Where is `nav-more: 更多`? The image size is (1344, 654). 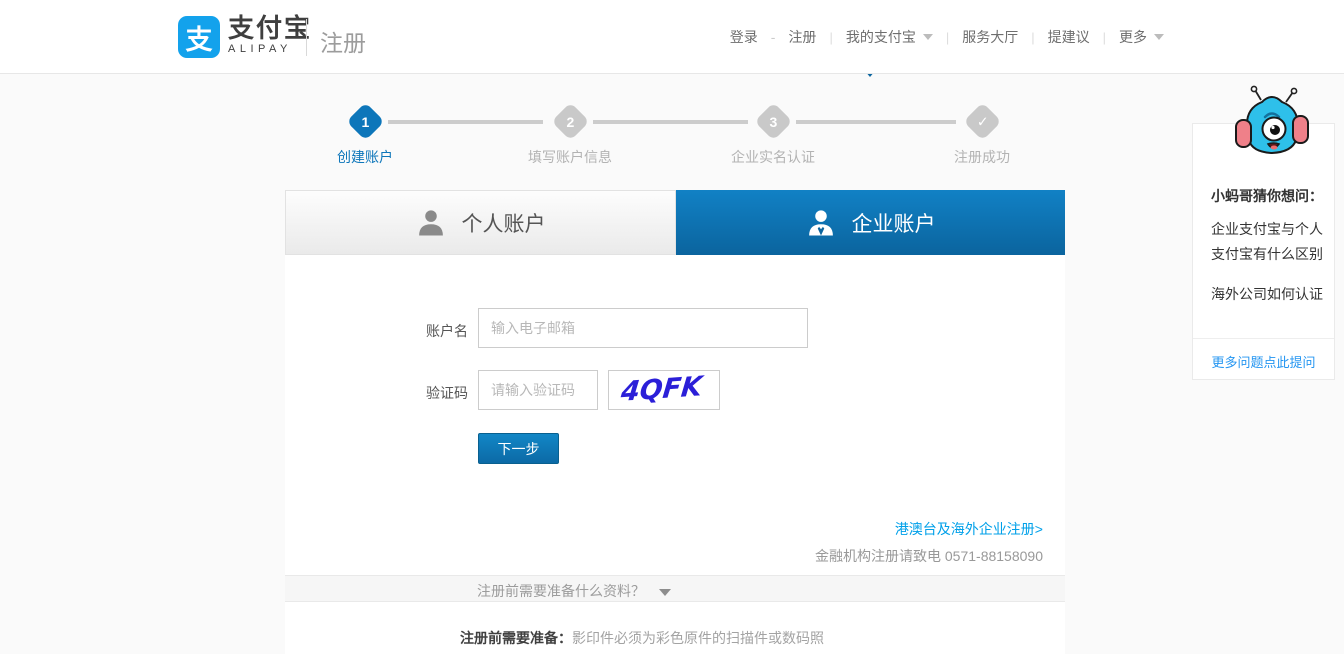 nav-more: 更多 is located at coordinates (1141, 37).